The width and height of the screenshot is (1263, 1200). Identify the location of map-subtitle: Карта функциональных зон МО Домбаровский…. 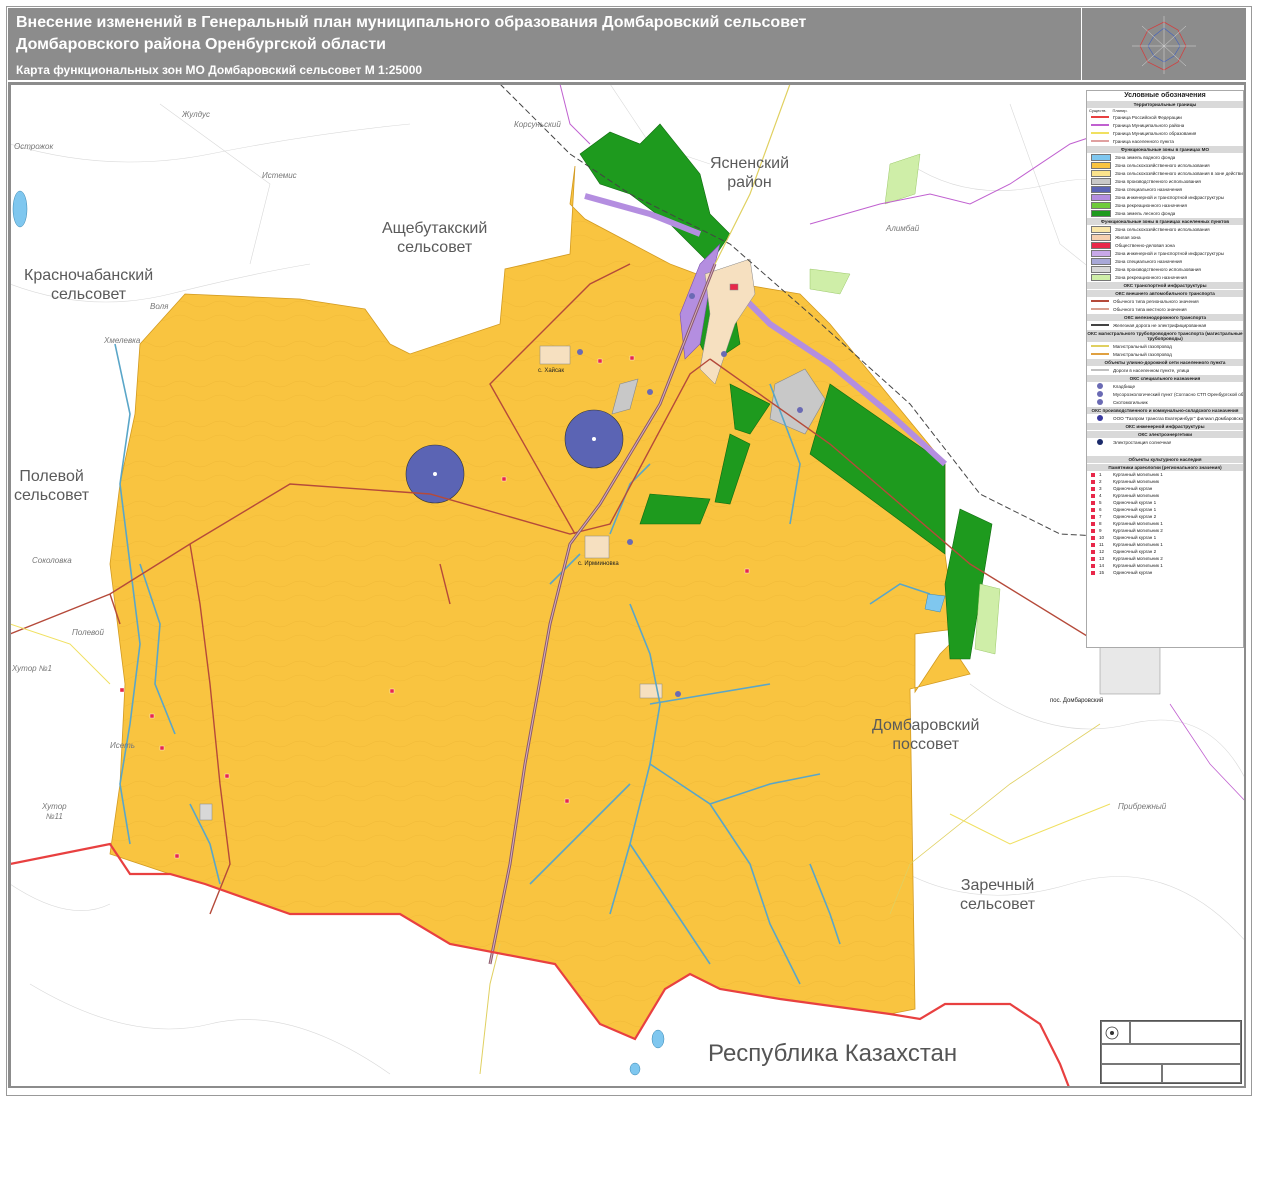
(219, 70).